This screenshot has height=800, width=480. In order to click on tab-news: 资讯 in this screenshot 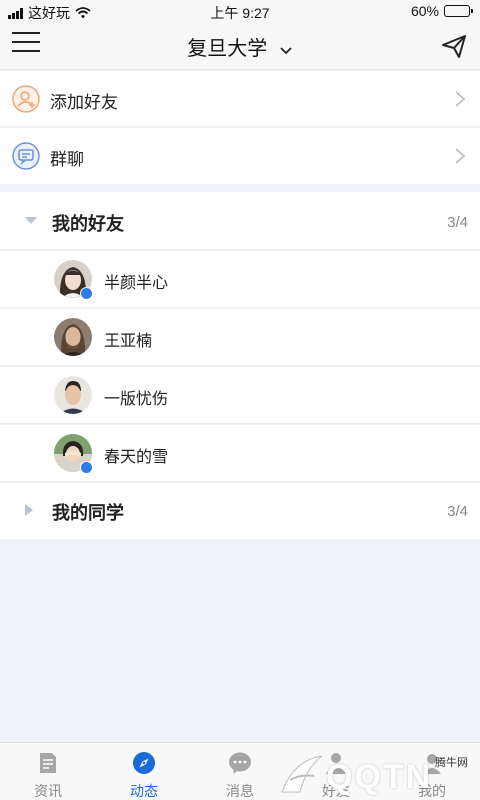, I will do `click(48, 771)`.